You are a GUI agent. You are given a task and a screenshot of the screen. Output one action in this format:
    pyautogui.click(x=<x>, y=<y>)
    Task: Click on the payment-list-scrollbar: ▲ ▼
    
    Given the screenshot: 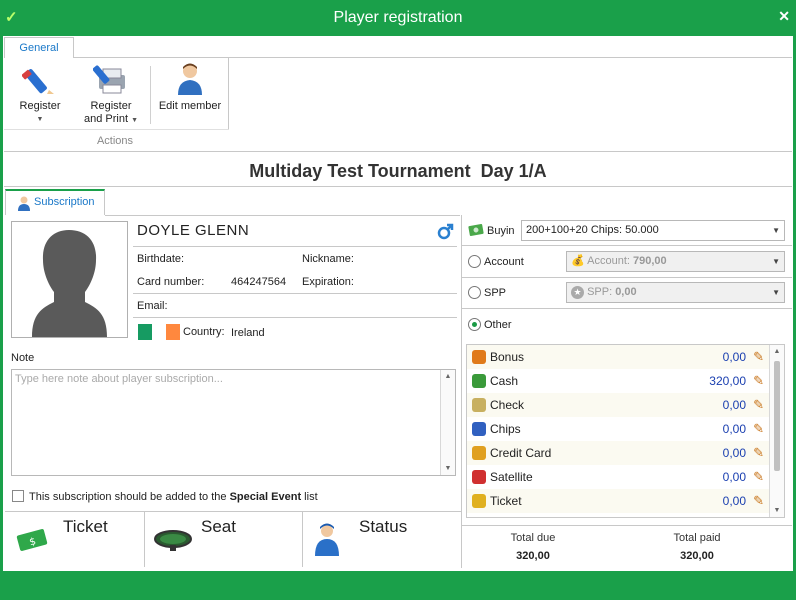 What is the action you would take?
    pyautogui.click(x=776, y=431)
    